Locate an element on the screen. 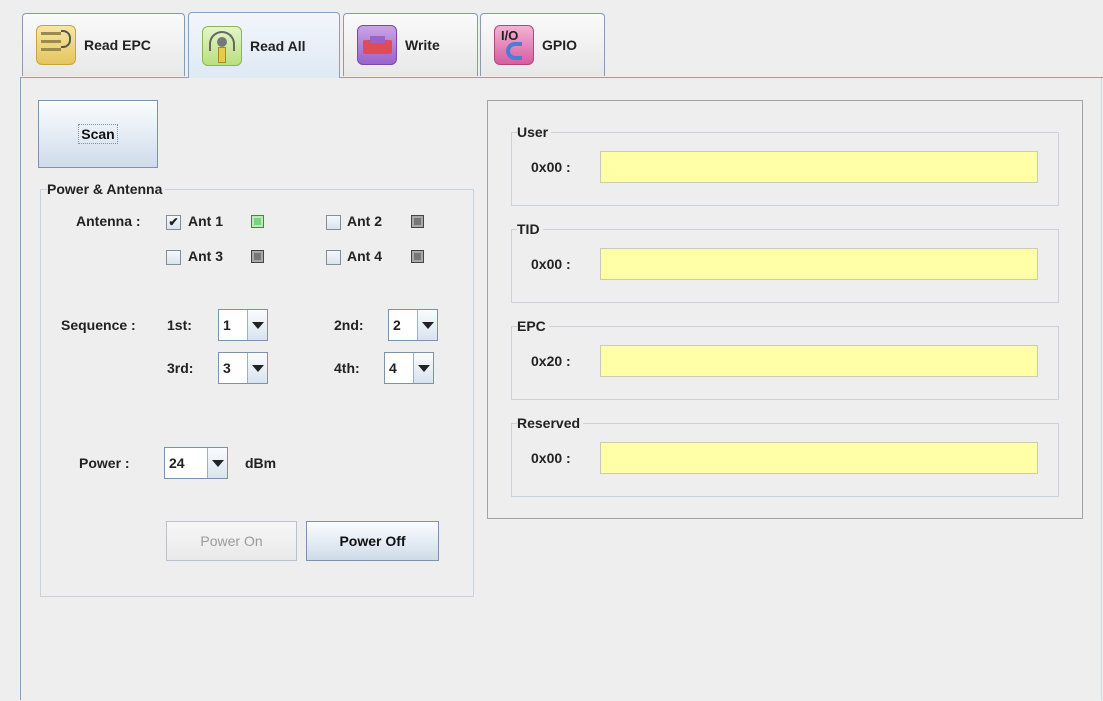  reserved-bank-title: Reserved is located at coordinates (550, 423).